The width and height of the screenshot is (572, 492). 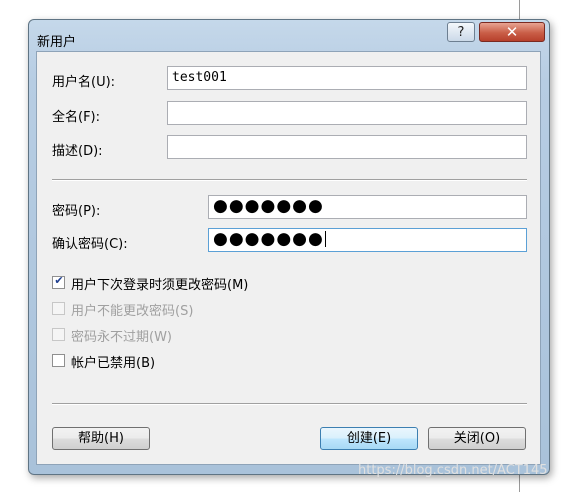 What do you see at coordinates (132, 309) in the screenshot?
I see `cannot-change-password-label: 用户不能更改密码(S)` at bounding box center [132, 309].